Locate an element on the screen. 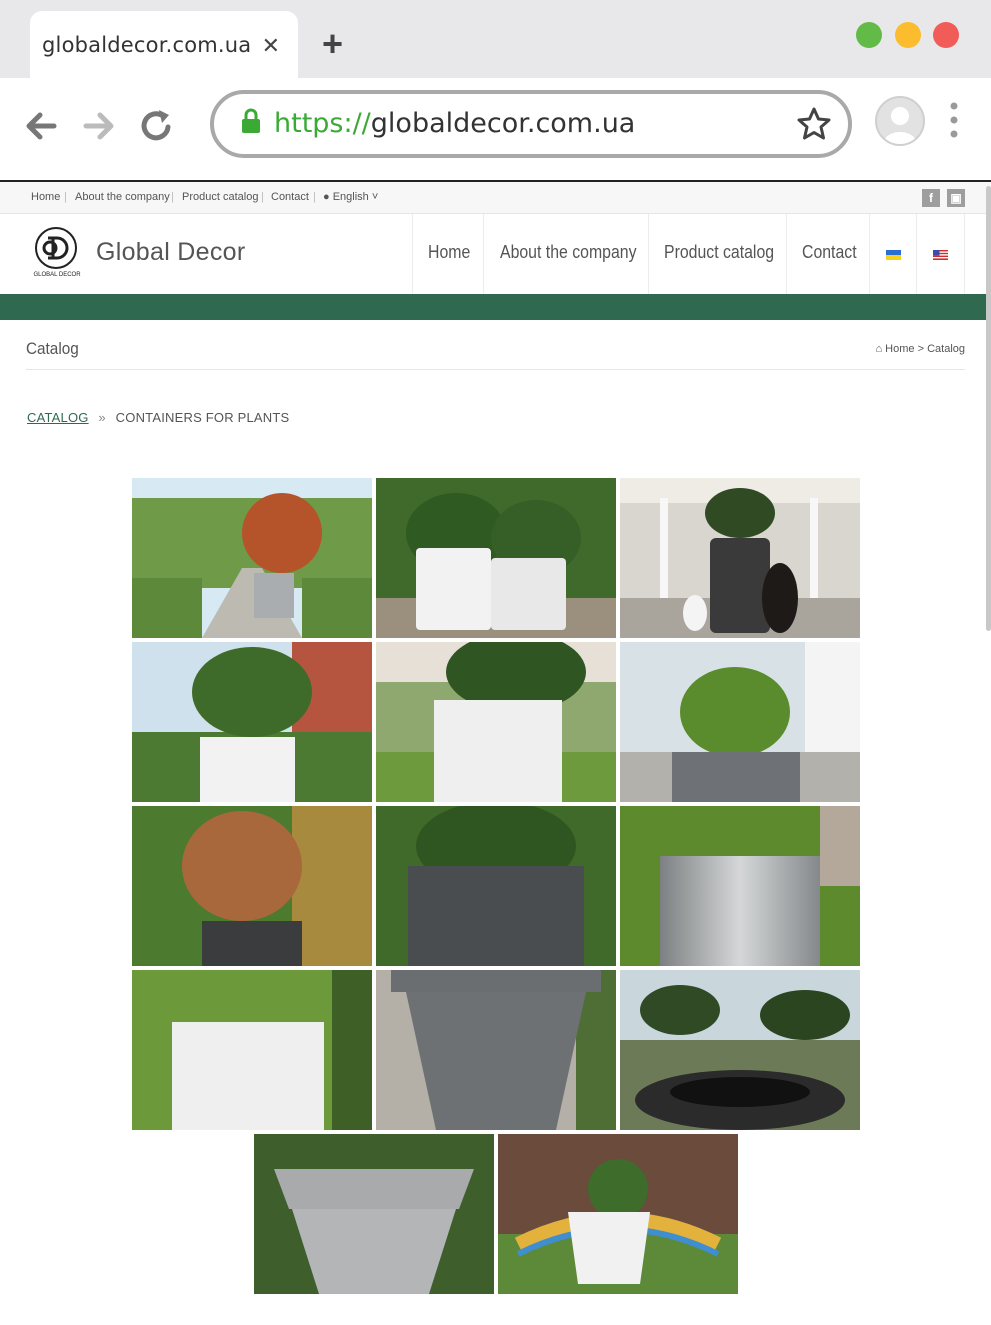  ukraine-flag-icon is located at coordinates (893, 255).